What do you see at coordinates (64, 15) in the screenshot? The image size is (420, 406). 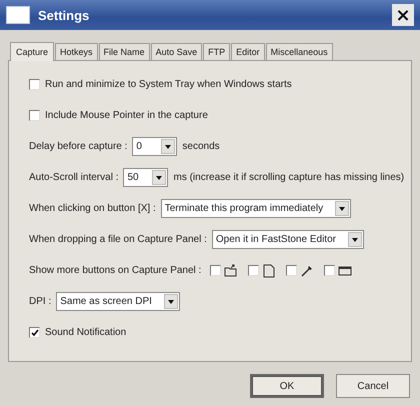 I see `window-title: Settings` at bounding box center [64, 15].